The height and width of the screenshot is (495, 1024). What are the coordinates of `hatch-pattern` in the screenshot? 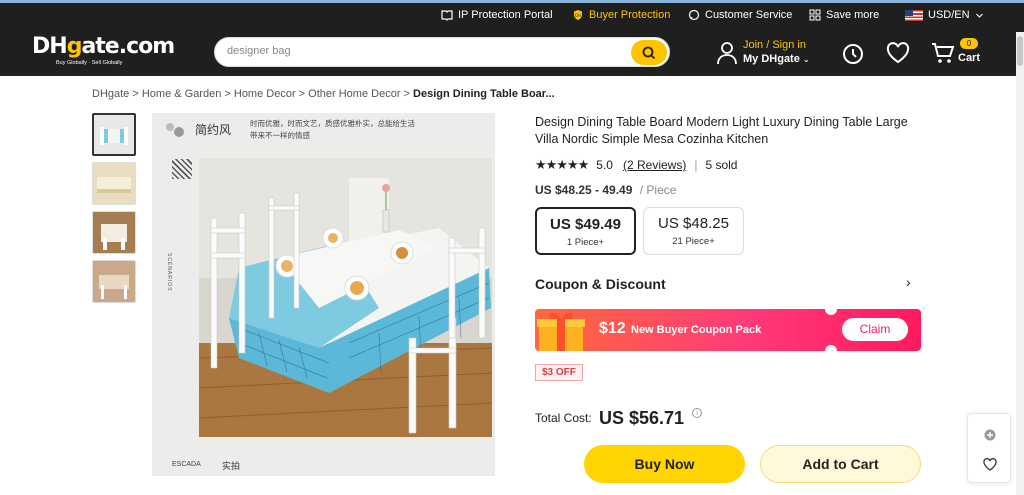 It's located at (182, 169).